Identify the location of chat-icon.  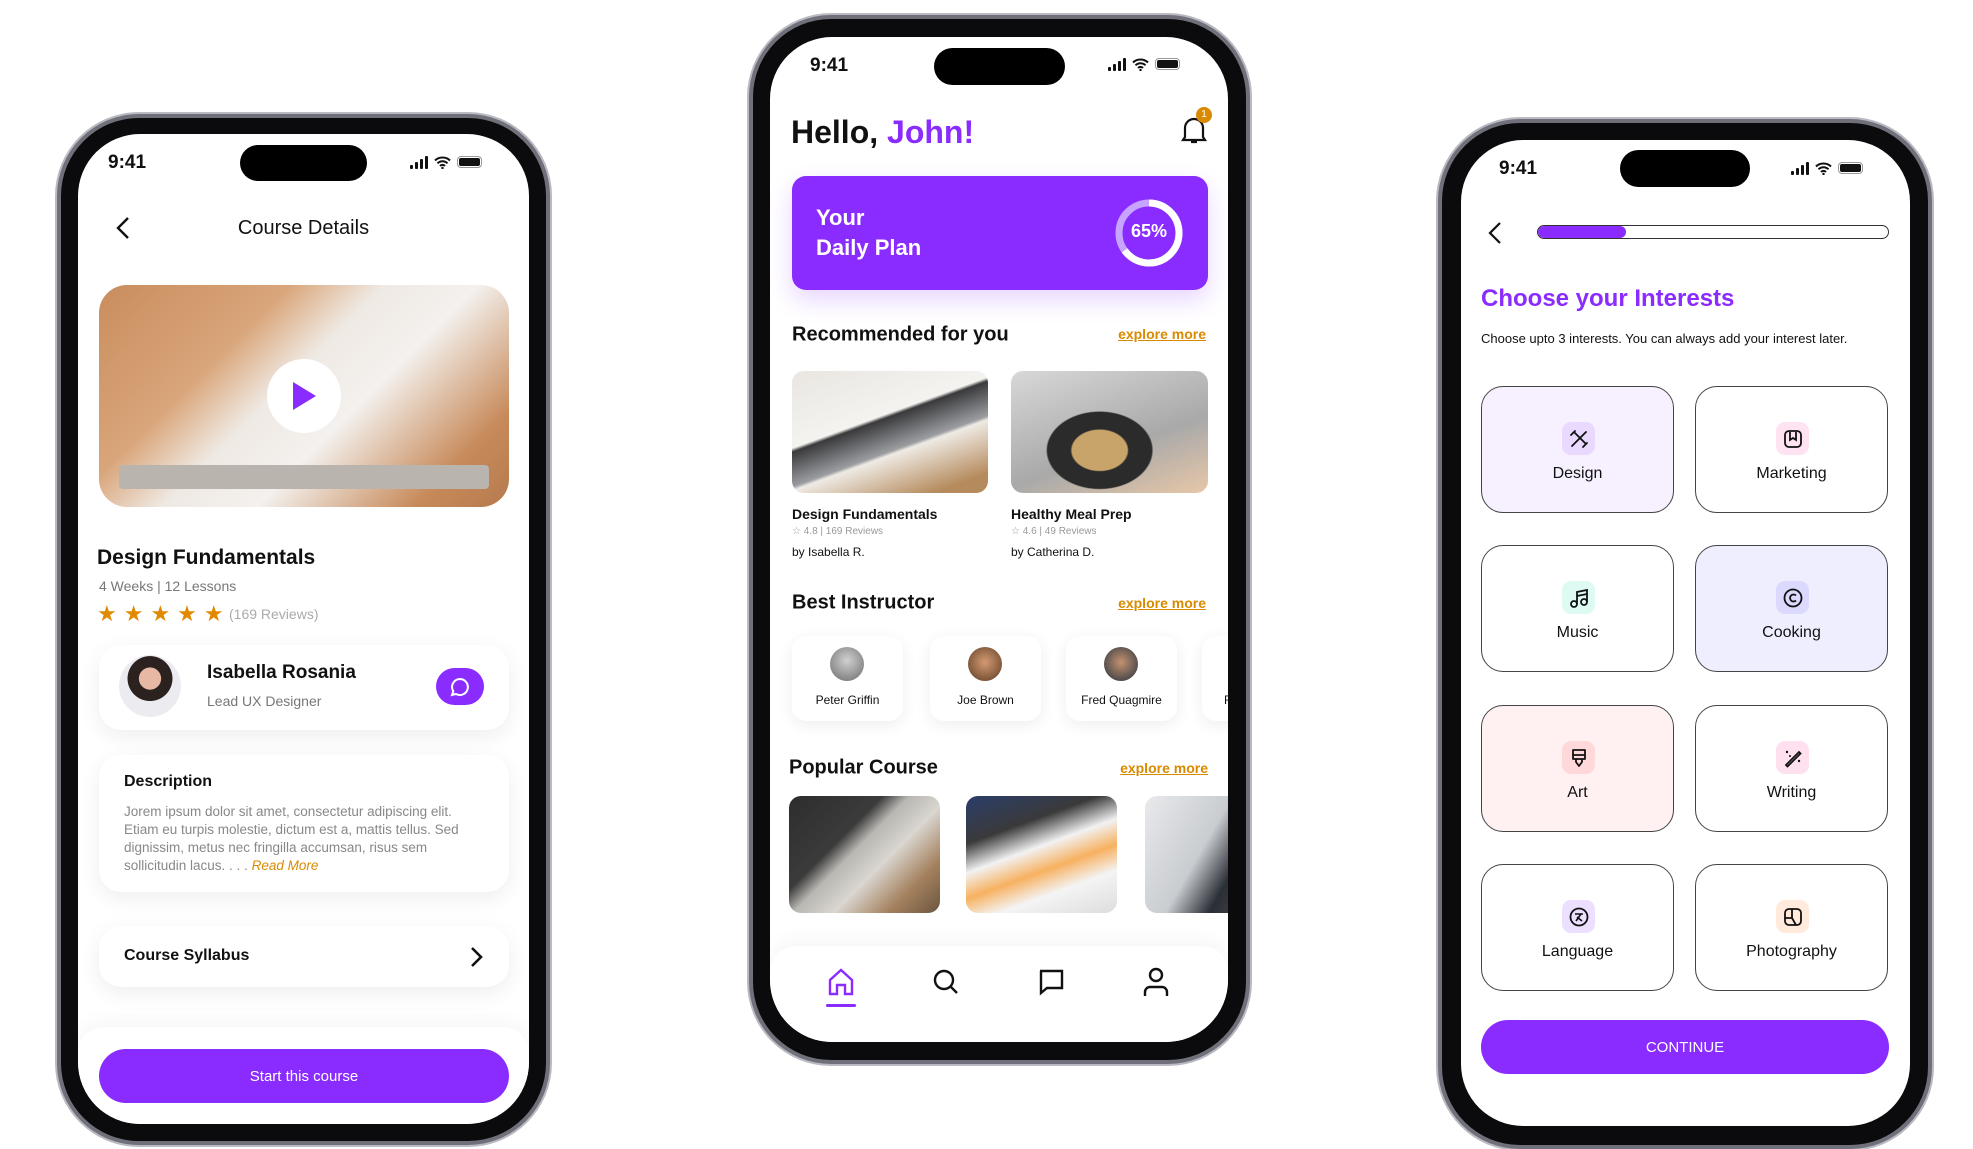
(1051, 982).